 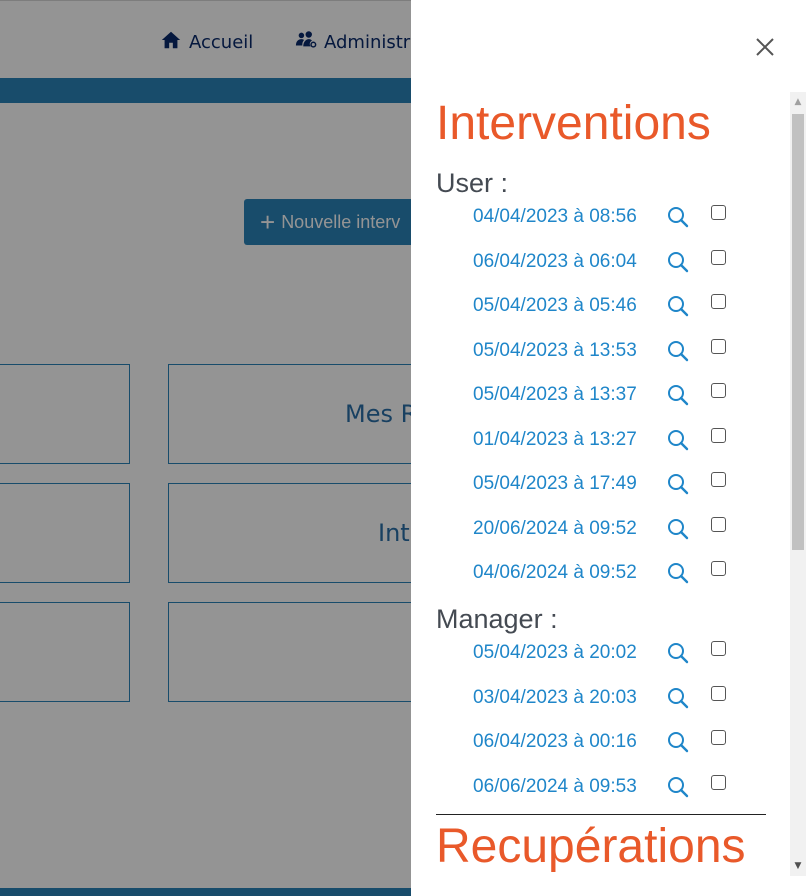 What do you see at coordinates (555, 395) in the screenshot?
I see `intervention-date-link: 05/04/2023 à 13:37` at bounding box center [555, 395].